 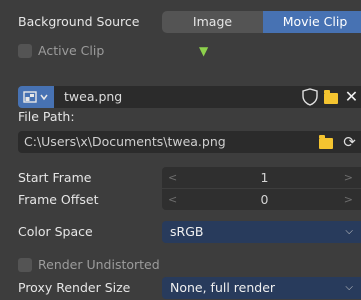 I want to click on background-source-image-option: Image, so click(x=212, y=22).